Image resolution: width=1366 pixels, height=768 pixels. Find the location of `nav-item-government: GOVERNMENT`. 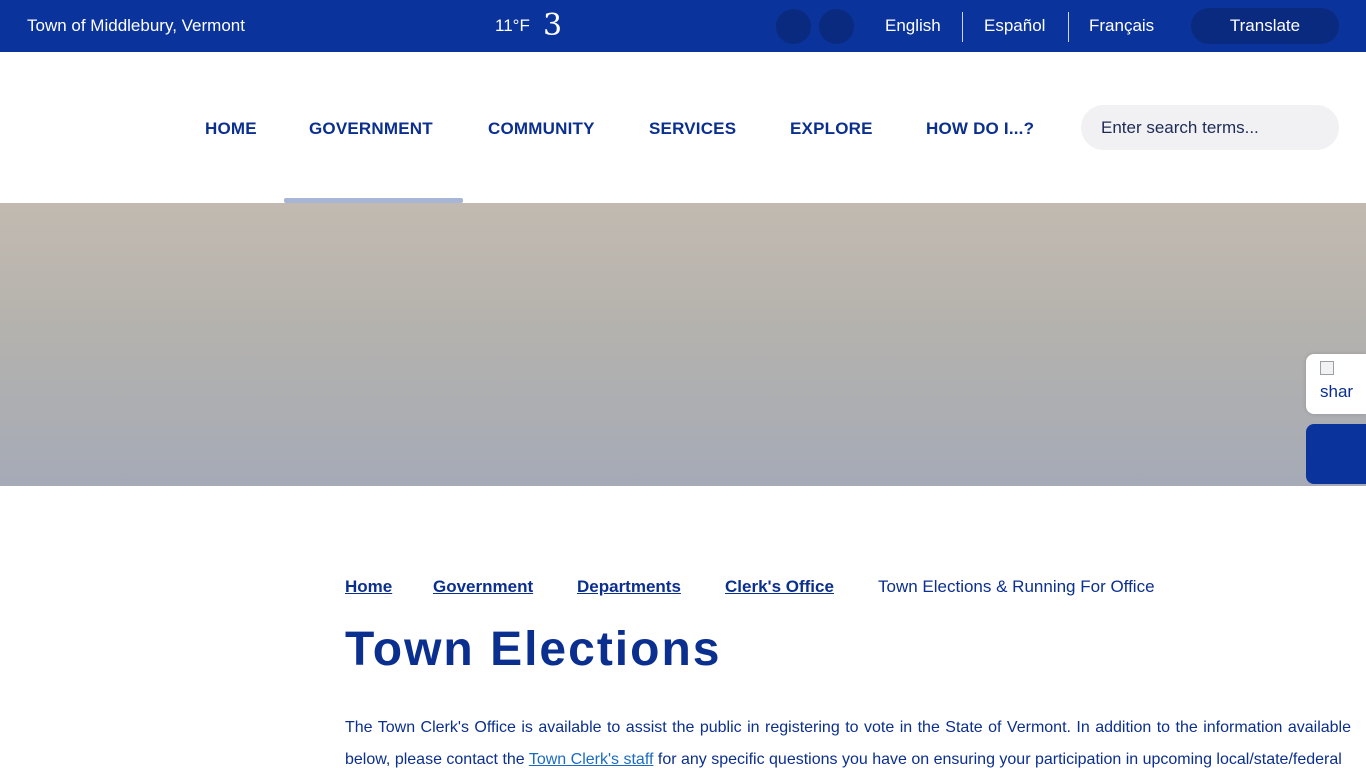

nav-item-government: GOVERNMENT is located at coordinates (371, 129).